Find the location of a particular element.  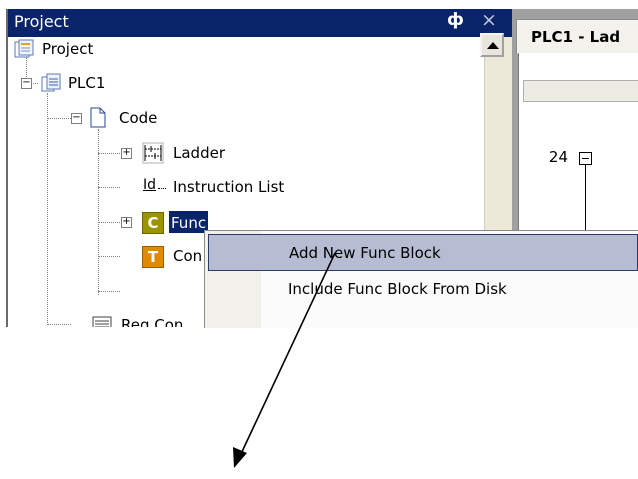

arrow-head is located at coordinates (240, 457).